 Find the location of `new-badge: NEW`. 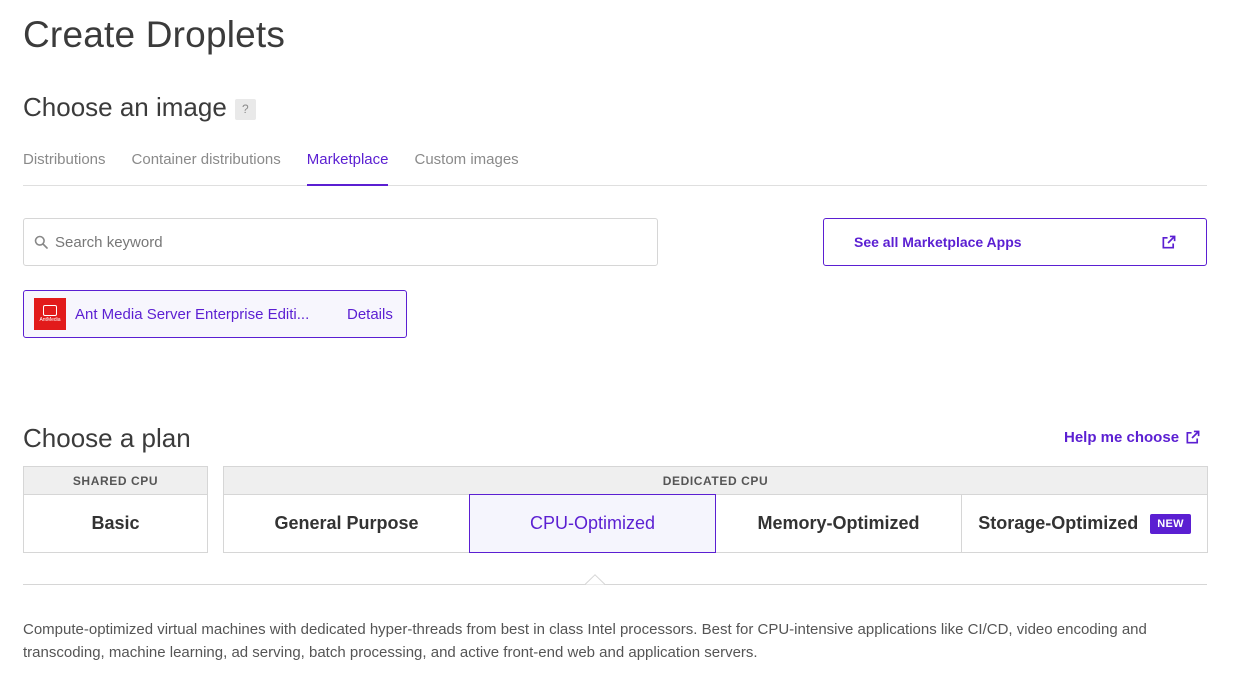

new-badge: NEW is located at coordinates (1170, 523).